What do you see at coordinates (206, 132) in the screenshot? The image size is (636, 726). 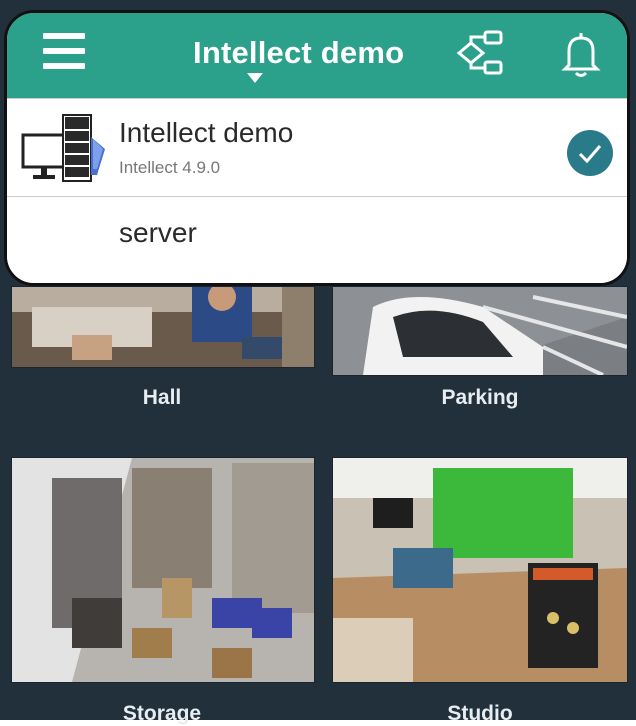 I see `server-name: Intellect demo` at bounding box center [206, 132].